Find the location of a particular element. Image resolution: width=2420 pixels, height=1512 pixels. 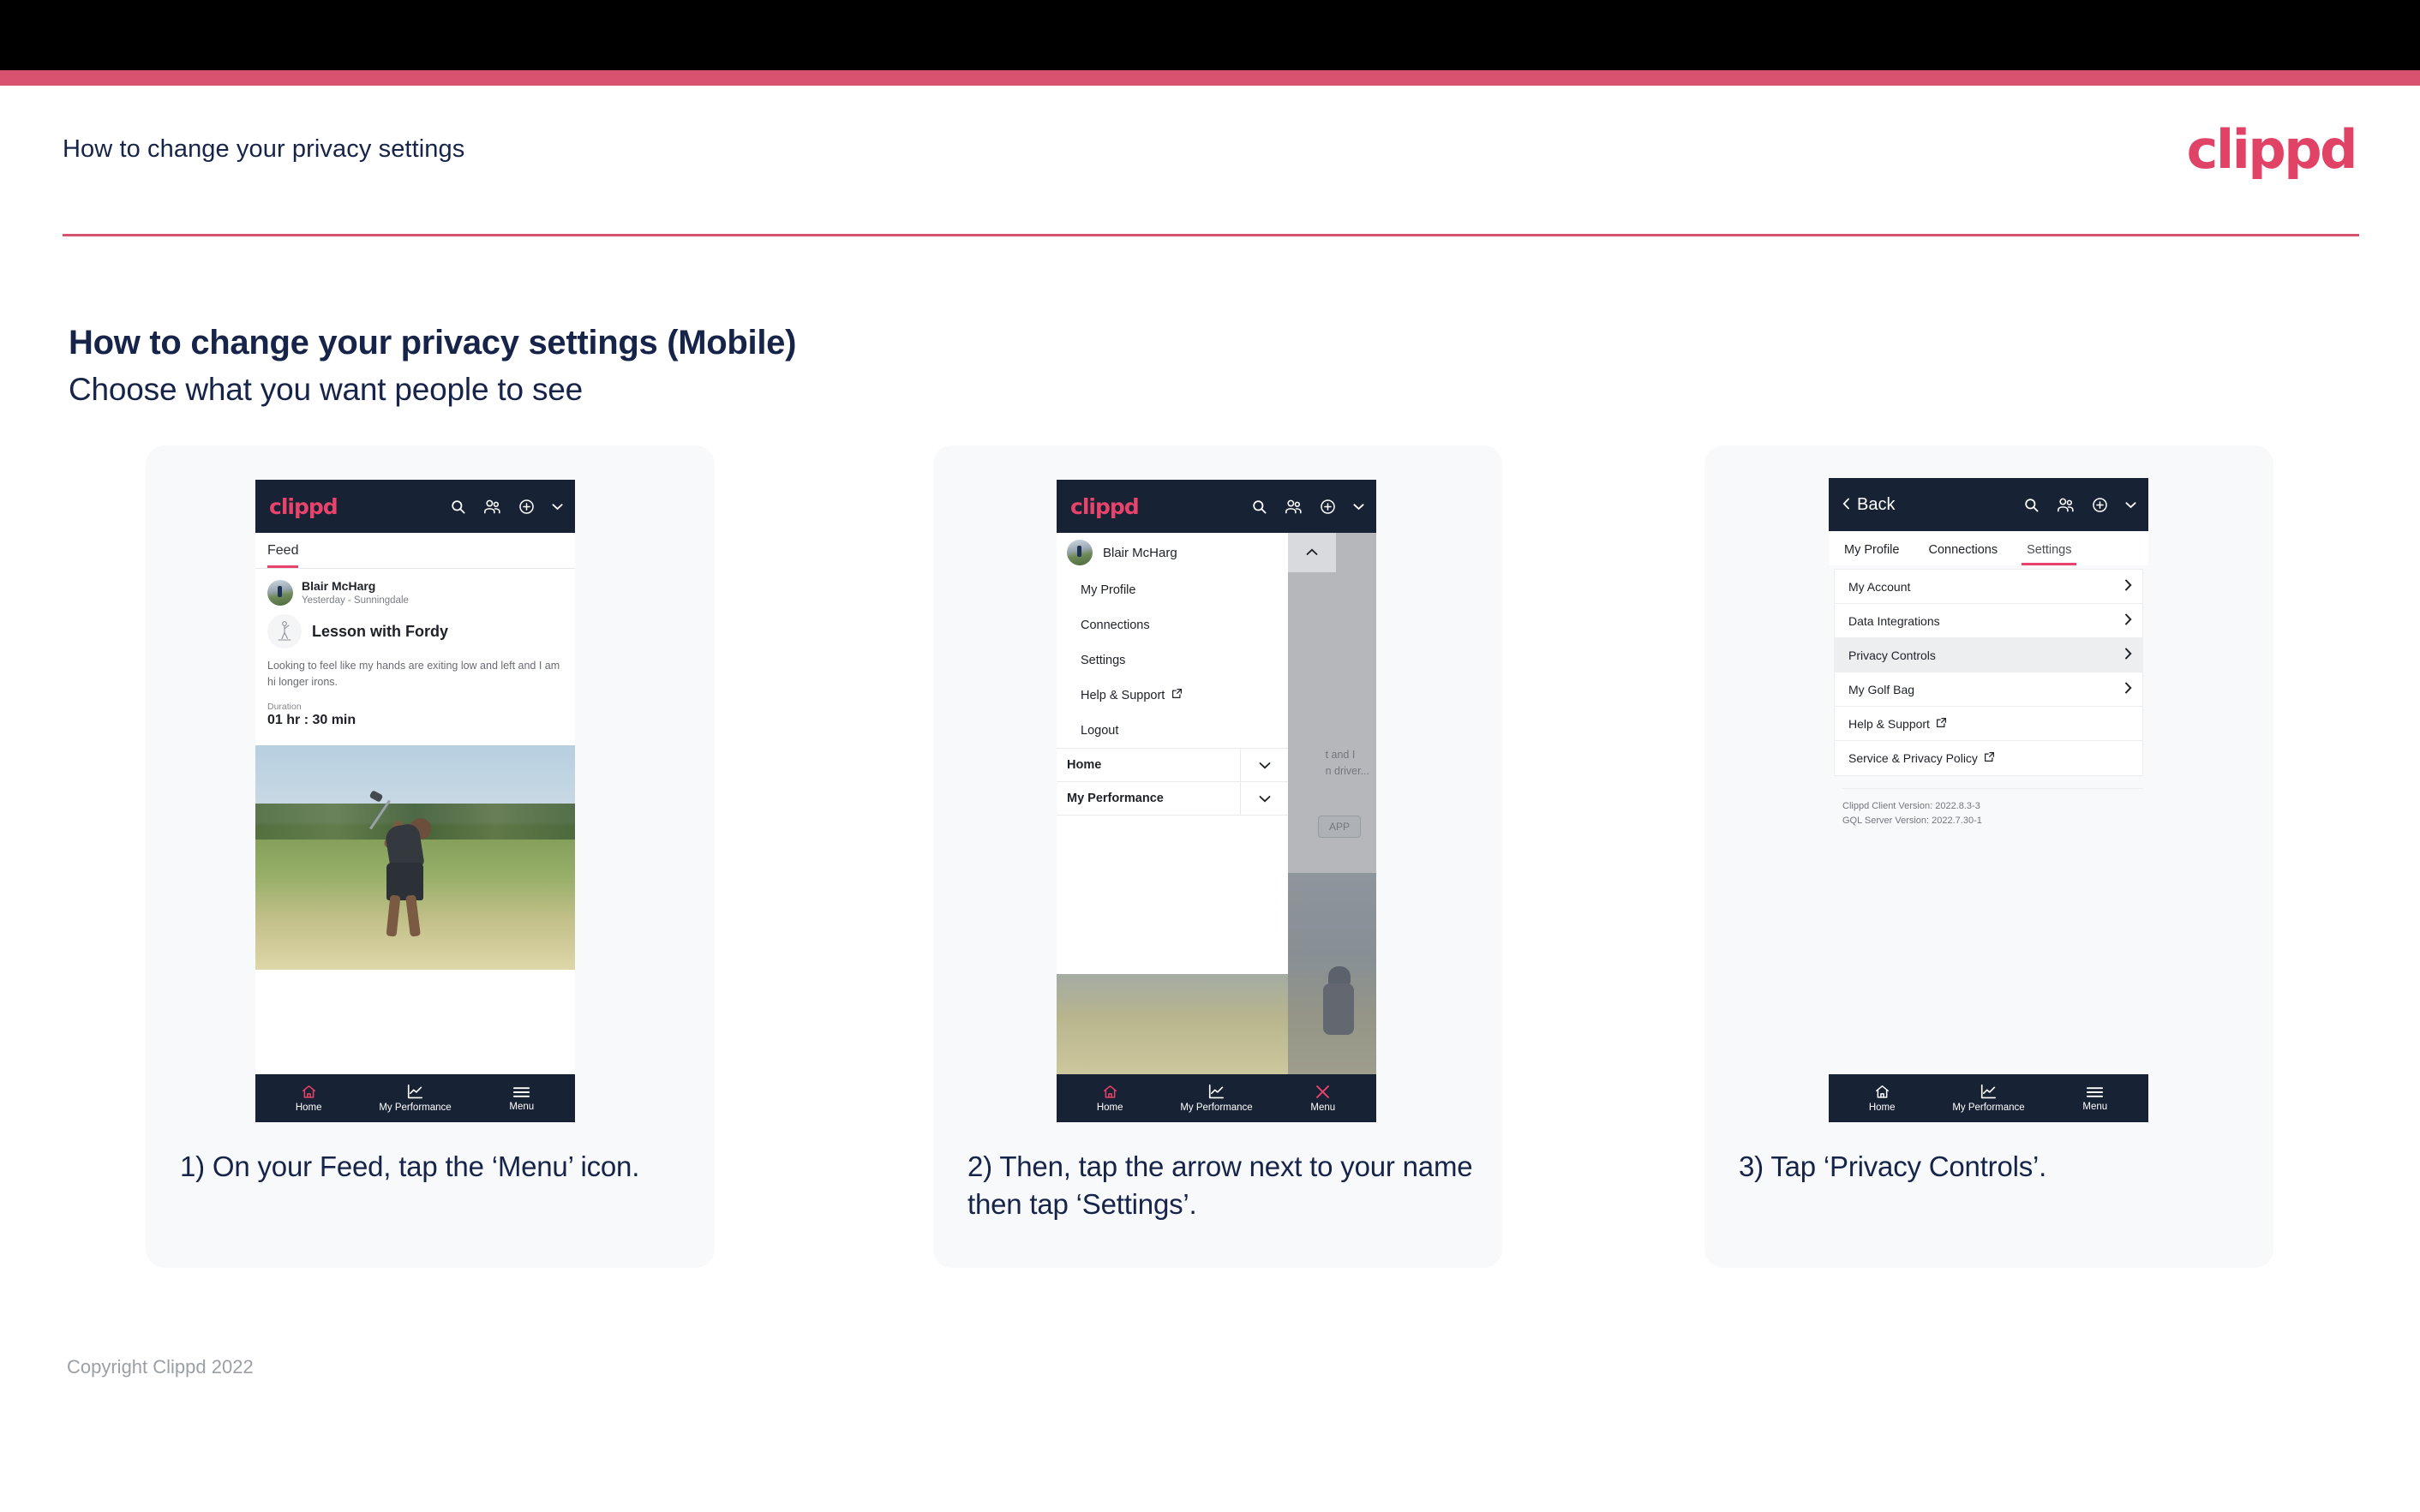

nav-home-2: Home is located at coordinates (1110, 1098).